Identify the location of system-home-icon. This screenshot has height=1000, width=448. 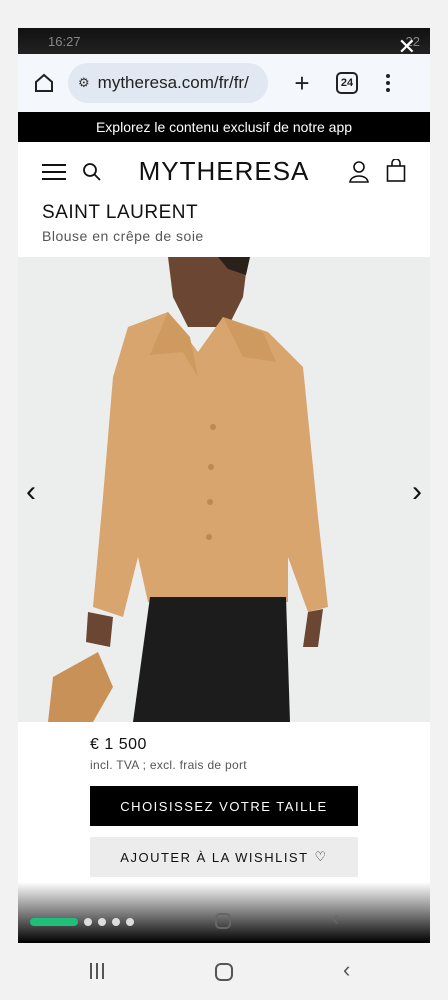
(224, 972).